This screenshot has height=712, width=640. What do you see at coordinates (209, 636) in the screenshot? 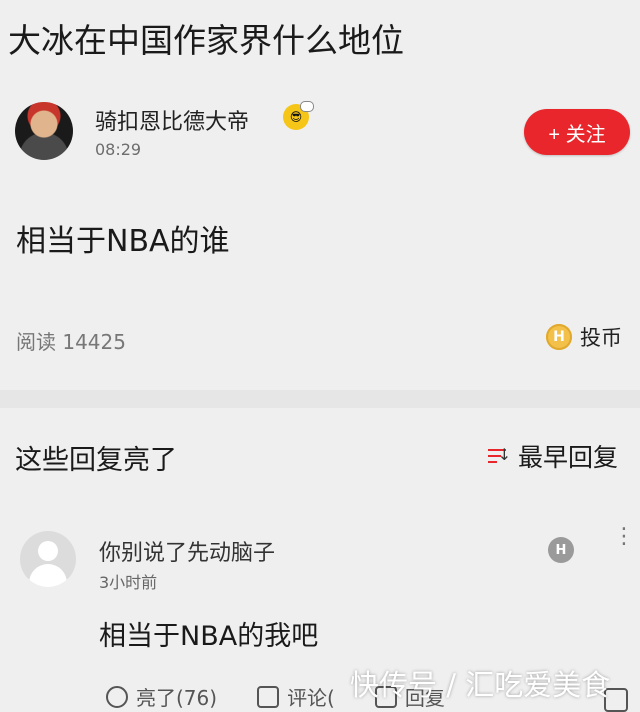
I see `comment-content: 相当于NBA的我吧` at bounding box center [209, 636].